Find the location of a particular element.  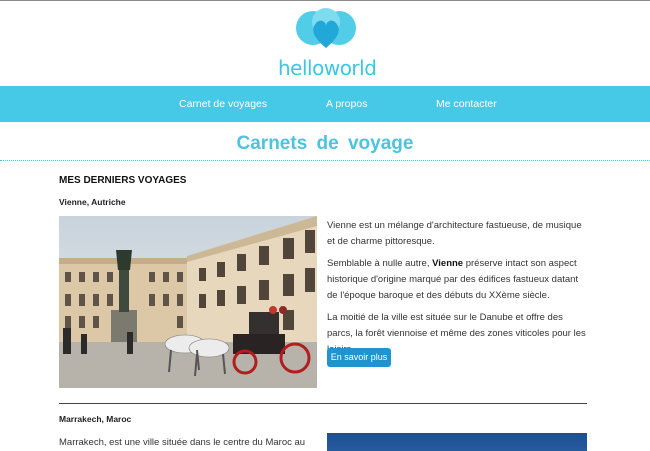

section-heading: MES DERNIERS VOYAGES is located at coordinates (123, 180).